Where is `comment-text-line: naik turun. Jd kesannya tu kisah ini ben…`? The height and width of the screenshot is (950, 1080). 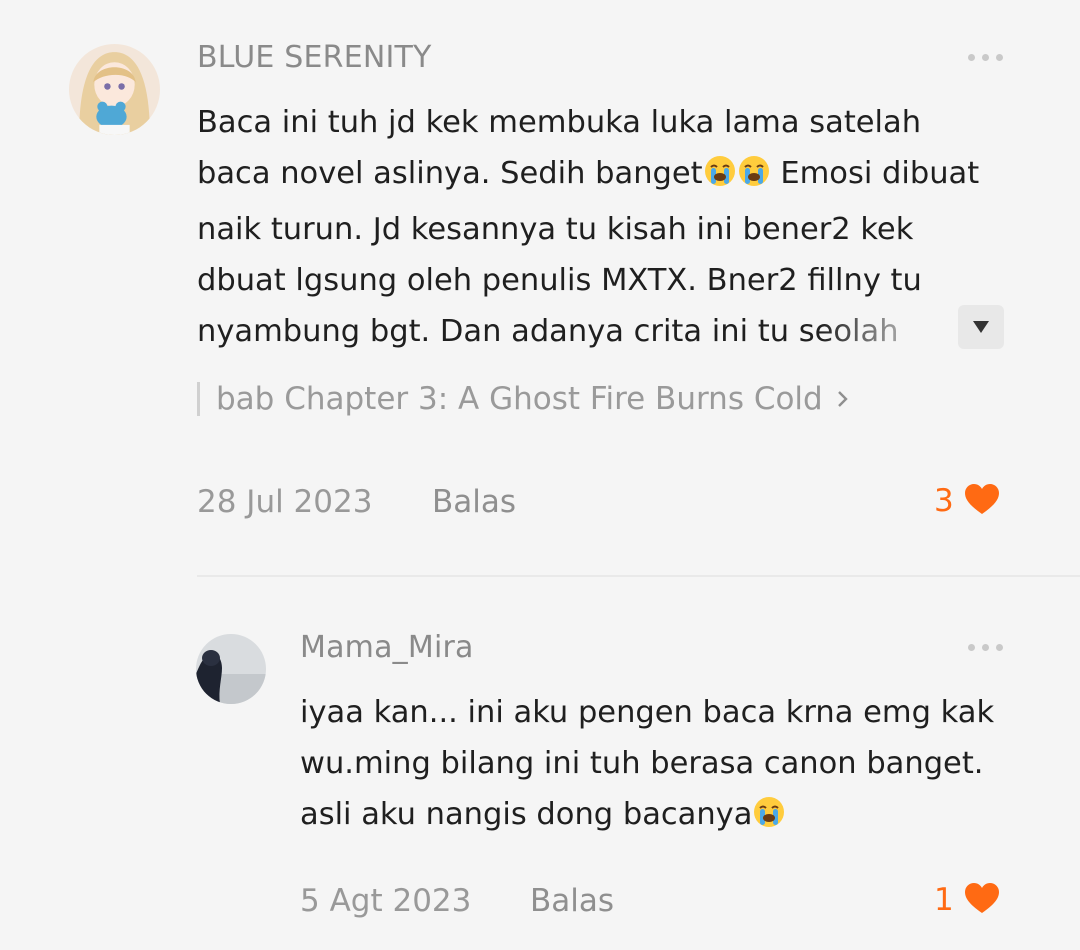 comment-text-line: naik turun. Jd kesannya tu kisah ini ben… is located at coordinates (555, 229).